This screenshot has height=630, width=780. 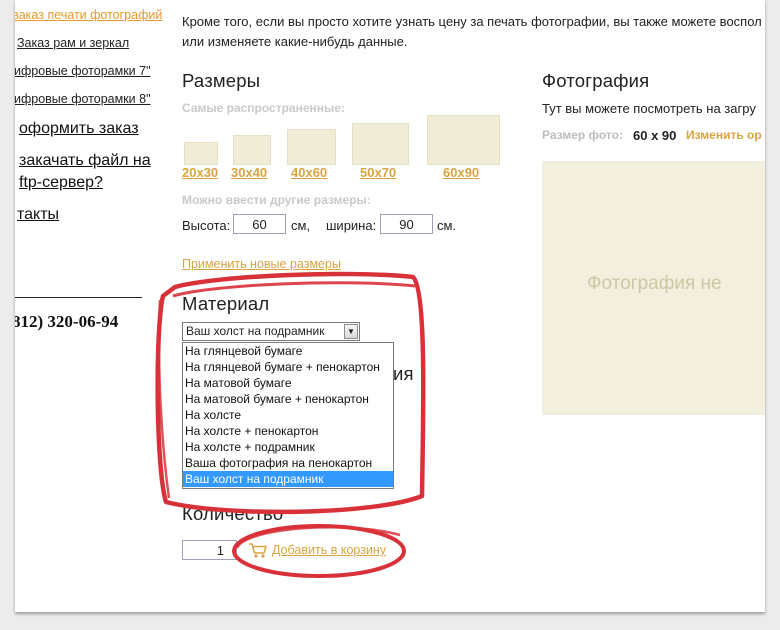 What do you see at coordinates (263, 108) in the screenshot?
I see `common-sizes-label: Самые распространенные:` at bounding box center [263, 108].